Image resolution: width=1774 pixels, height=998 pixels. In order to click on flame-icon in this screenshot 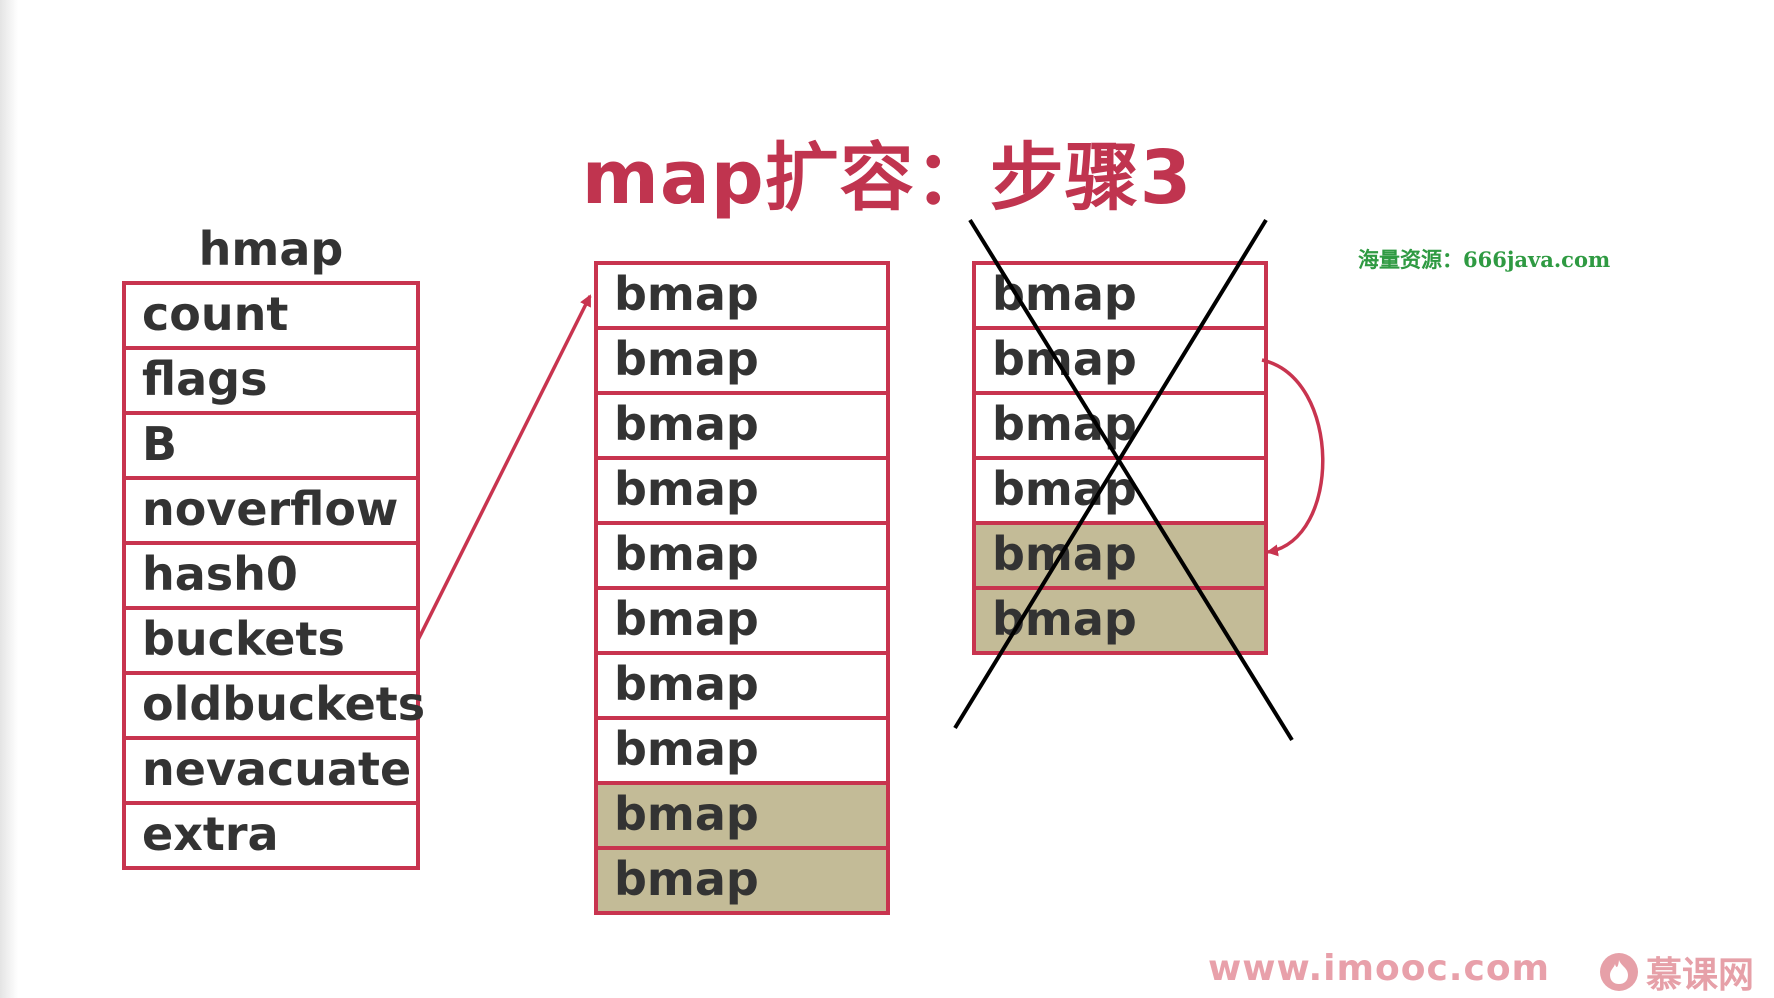, I will do `click(1619, 972)`.